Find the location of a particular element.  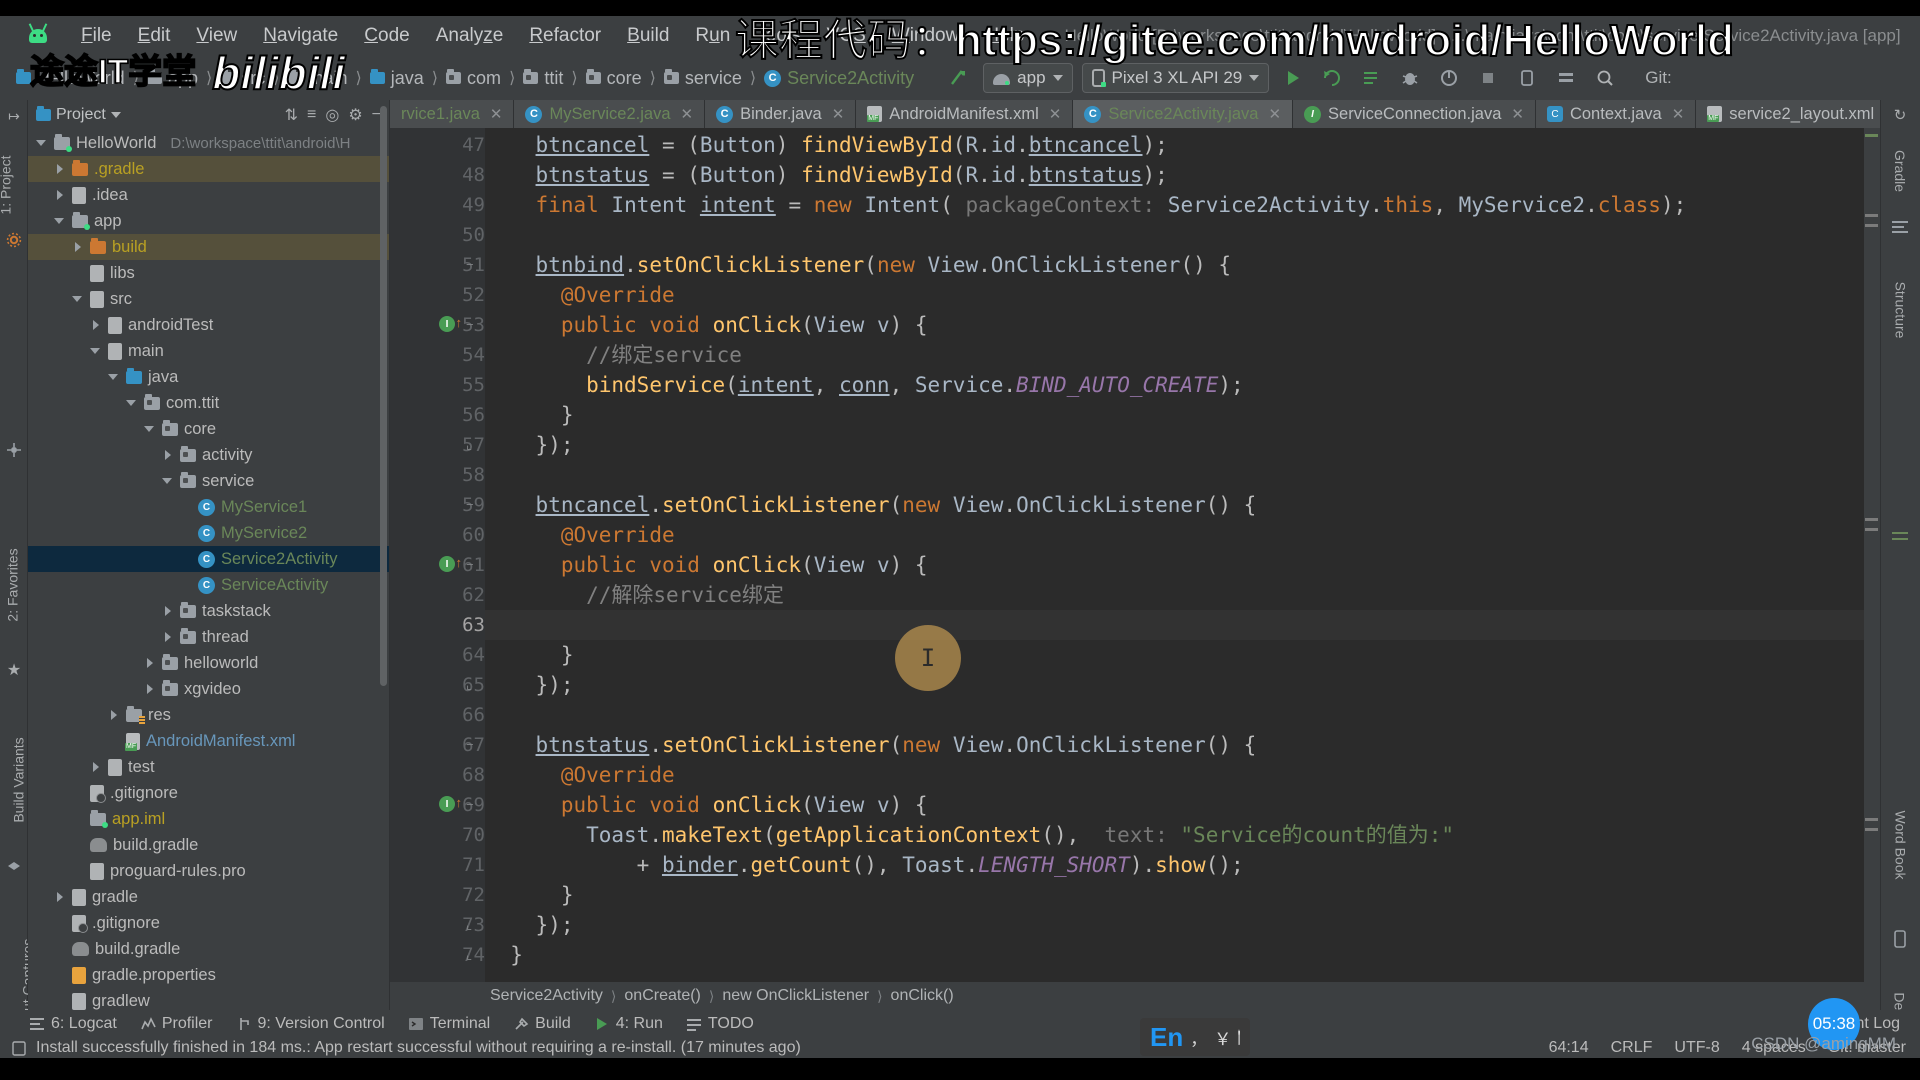

bottom-item-build: Build is located at coordinates (542, 1024).